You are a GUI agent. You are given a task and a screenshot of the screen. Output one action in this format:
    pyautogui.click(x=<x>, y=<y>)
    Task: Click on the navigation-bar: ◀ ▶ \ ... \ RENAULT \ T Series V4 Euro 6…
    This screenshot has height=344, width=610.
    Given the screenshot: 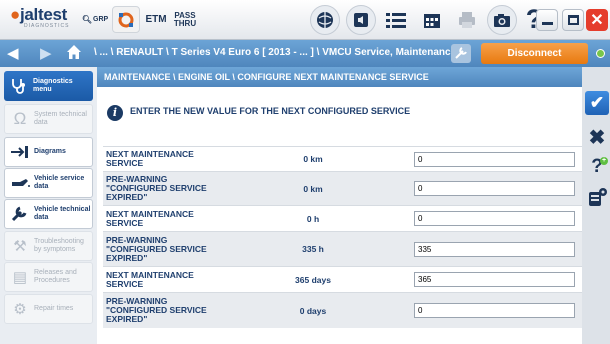 What is the action you would take?
    pyautogui.click(x=305, y=53)
    